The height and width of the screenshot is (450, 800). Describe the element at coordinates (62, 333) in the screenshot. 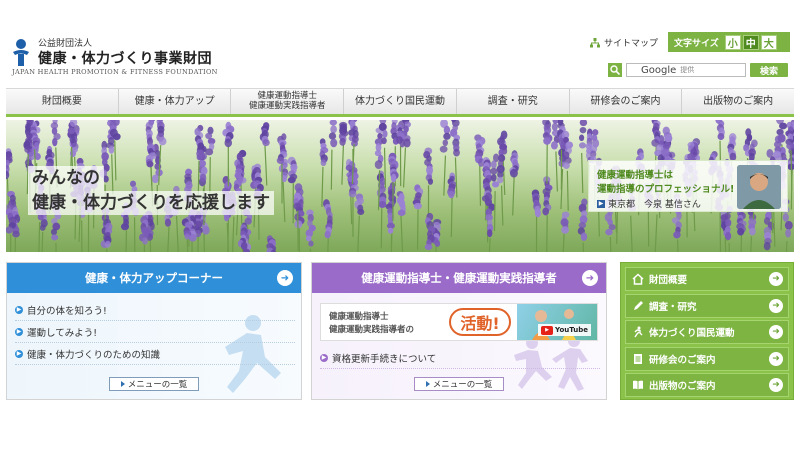

I see `list-item-label: 運動してみよう!` at that location.